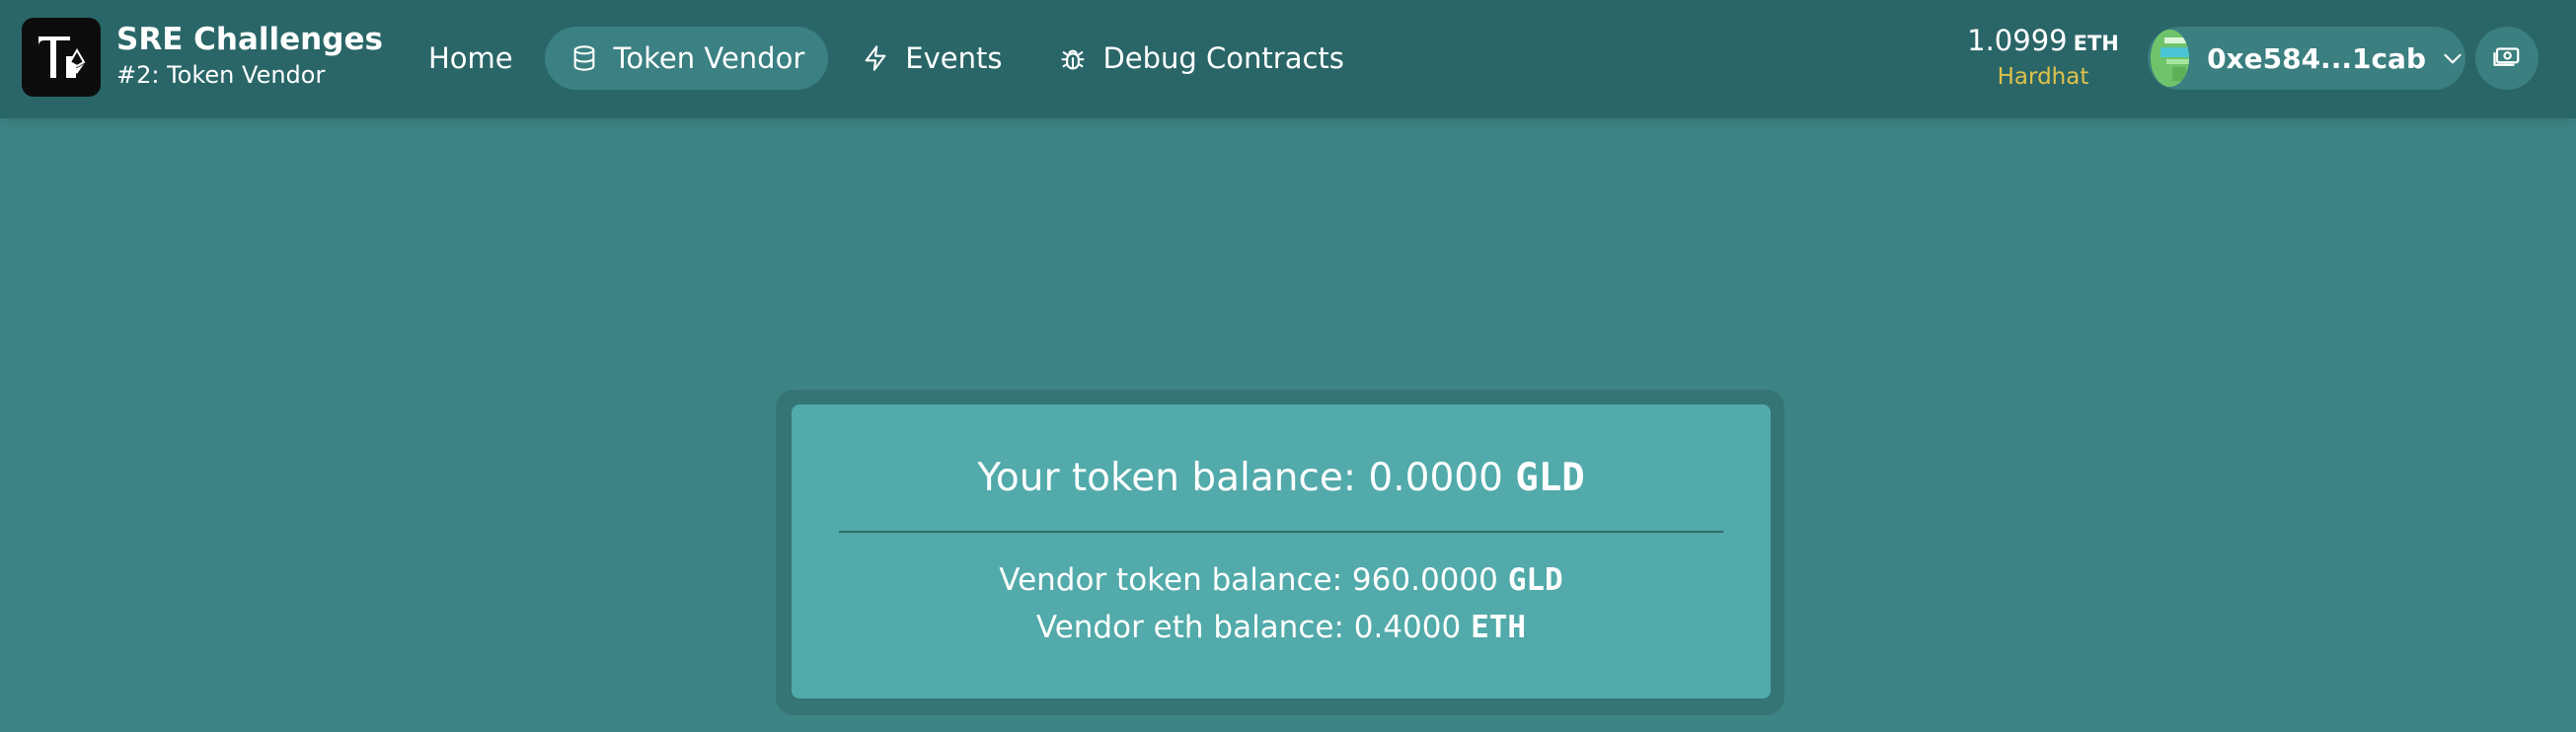 This screenshot has height=732, width=2576. I want to click on network-label: Hardhat, so click(2043, 77).